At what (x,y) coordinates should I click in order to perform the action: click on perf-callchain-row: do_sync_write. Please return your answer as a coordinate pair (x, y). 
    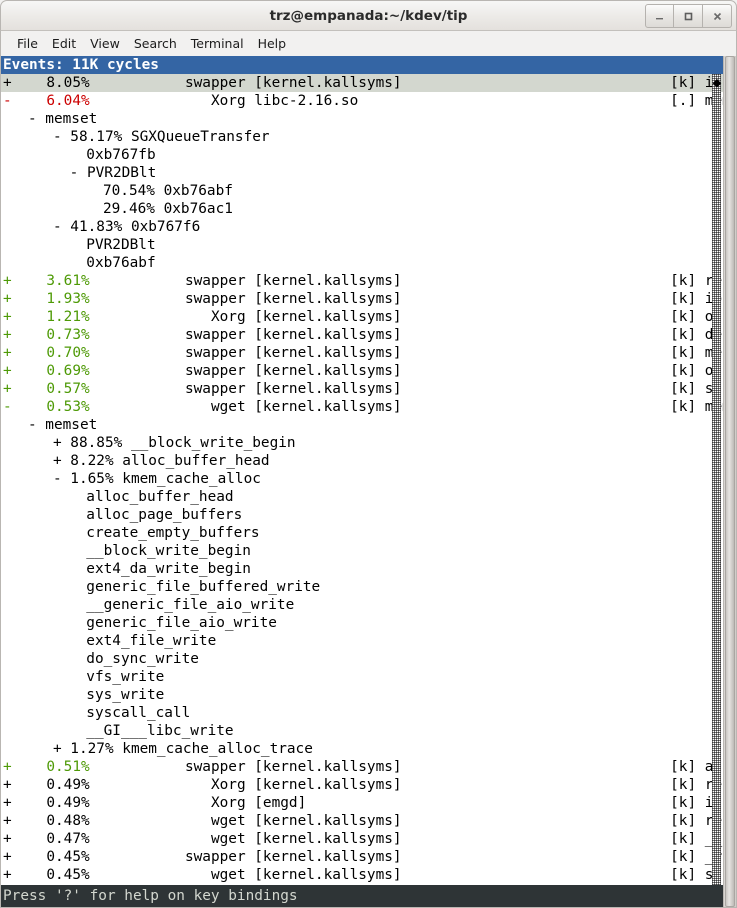
    Looking at the image, I should click on (362, 659).